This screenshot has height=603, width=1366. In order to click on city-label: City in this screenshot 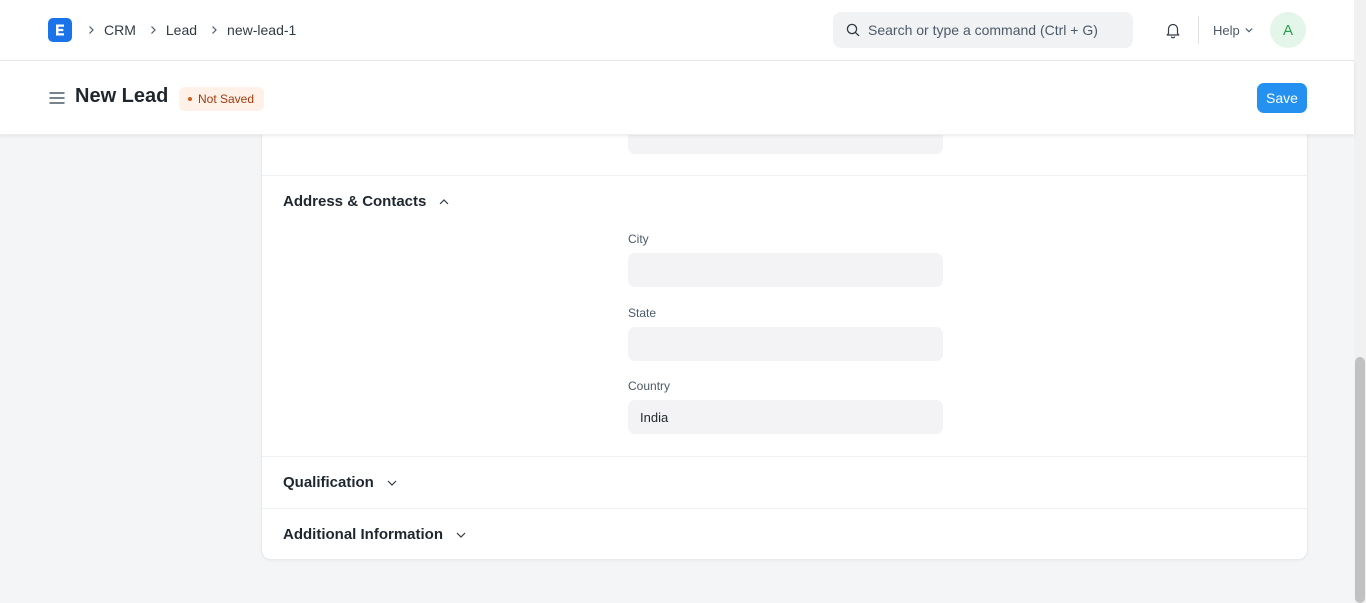, I will do `click(638, 239)`.